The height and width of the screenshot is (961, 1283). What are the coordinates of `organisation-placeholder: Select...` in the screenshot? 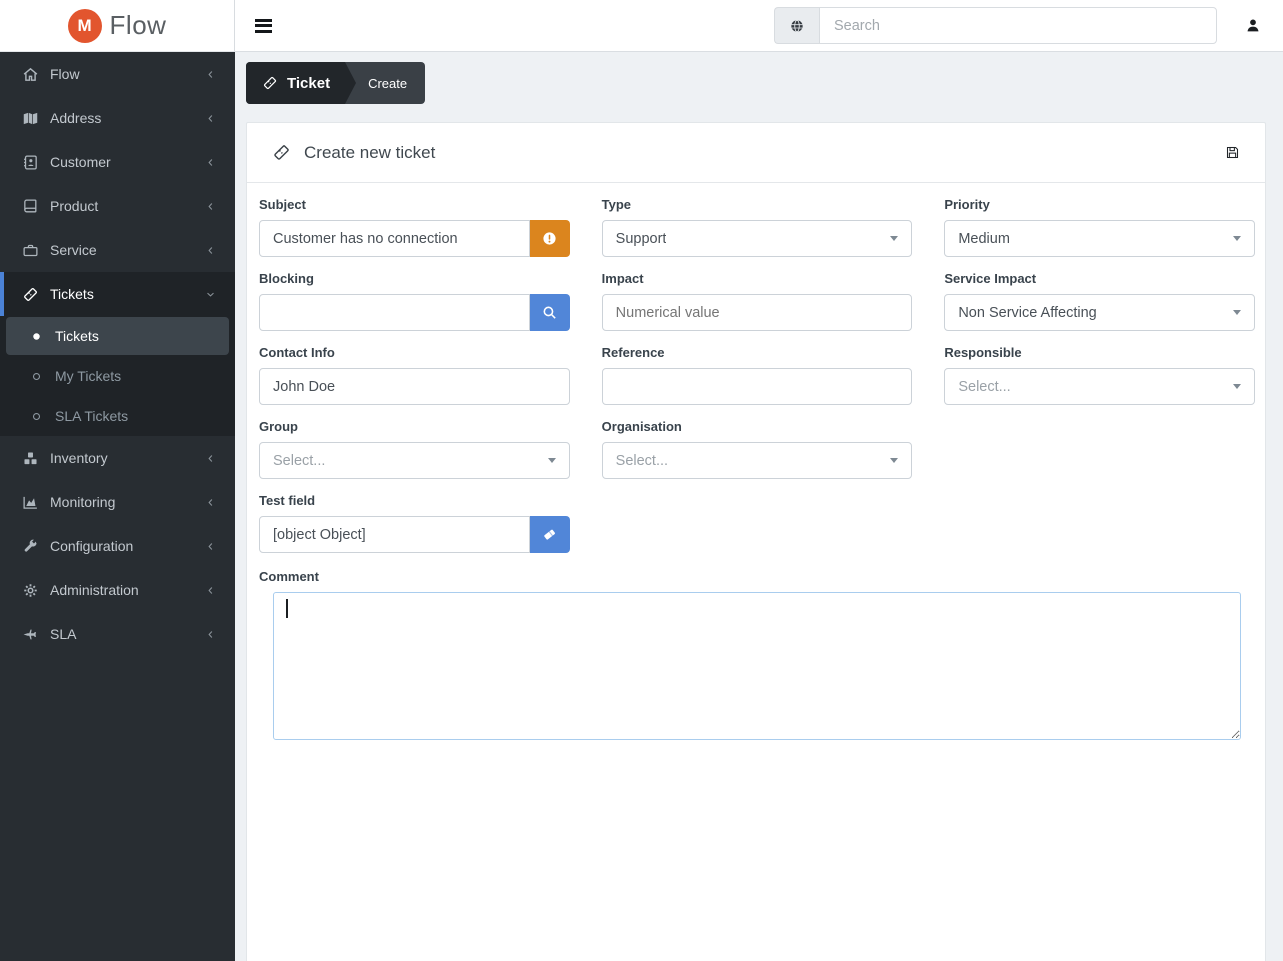 It's located at (642, 460).